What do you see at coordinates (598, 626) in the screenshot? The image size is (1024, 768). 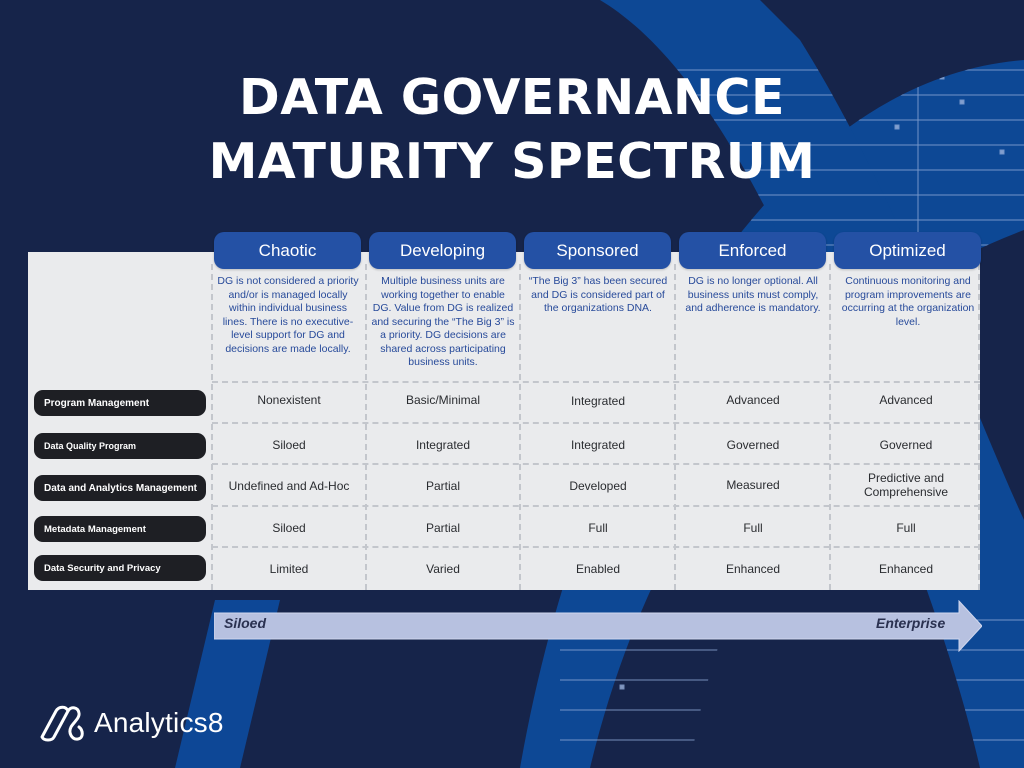 I see `spectrum-arrow` at bounding box center [598, 626].